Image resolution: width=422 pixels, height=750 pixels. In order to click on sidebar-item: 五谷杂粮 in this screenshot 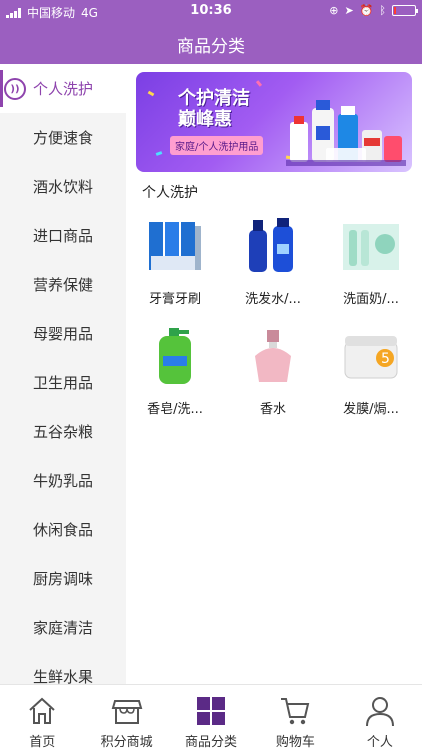, I will do `click(63, 431)`.